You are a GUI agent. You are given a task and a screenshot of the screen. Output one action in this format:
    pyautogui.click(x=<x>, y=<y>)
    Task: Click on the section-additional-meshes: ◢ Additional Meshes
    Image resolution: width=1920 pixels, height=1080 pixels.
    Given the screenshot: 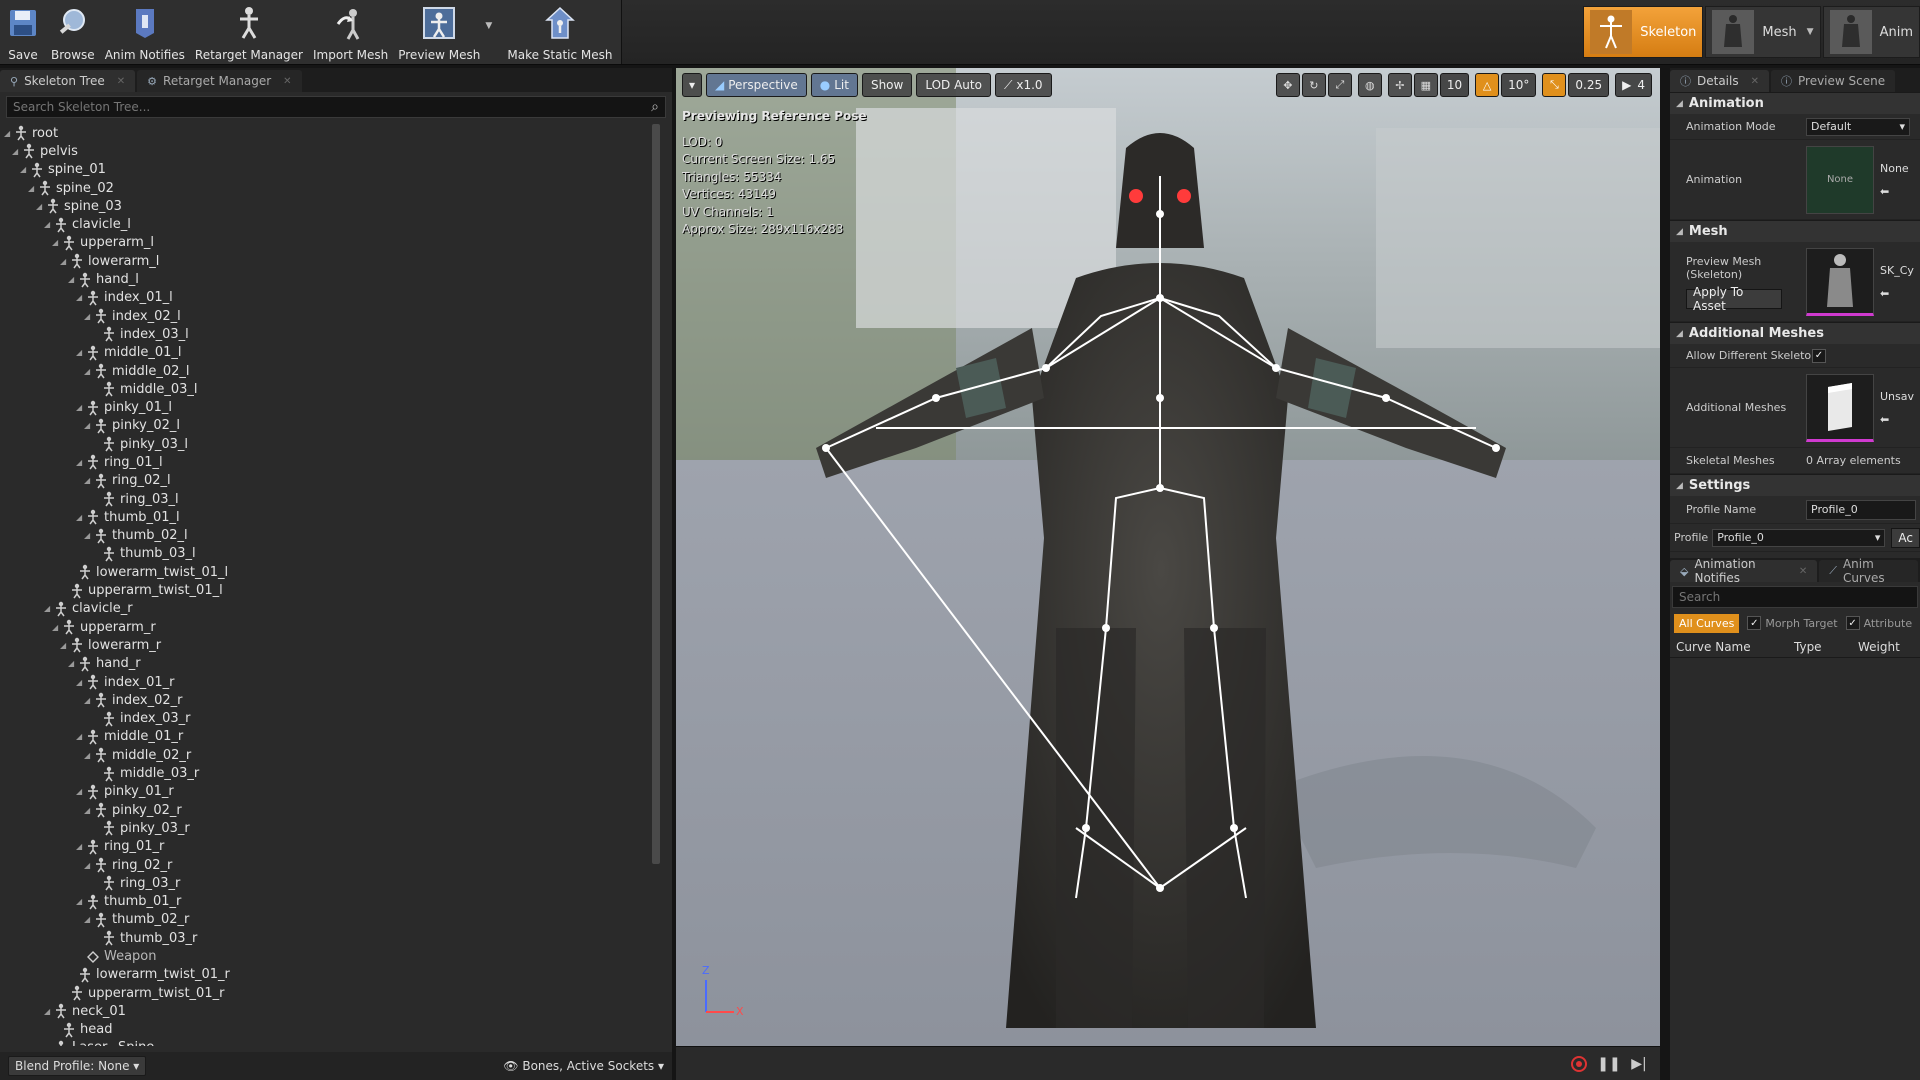 What is the action you would take?
    pyautogui.click(x=1795, y=333)
    